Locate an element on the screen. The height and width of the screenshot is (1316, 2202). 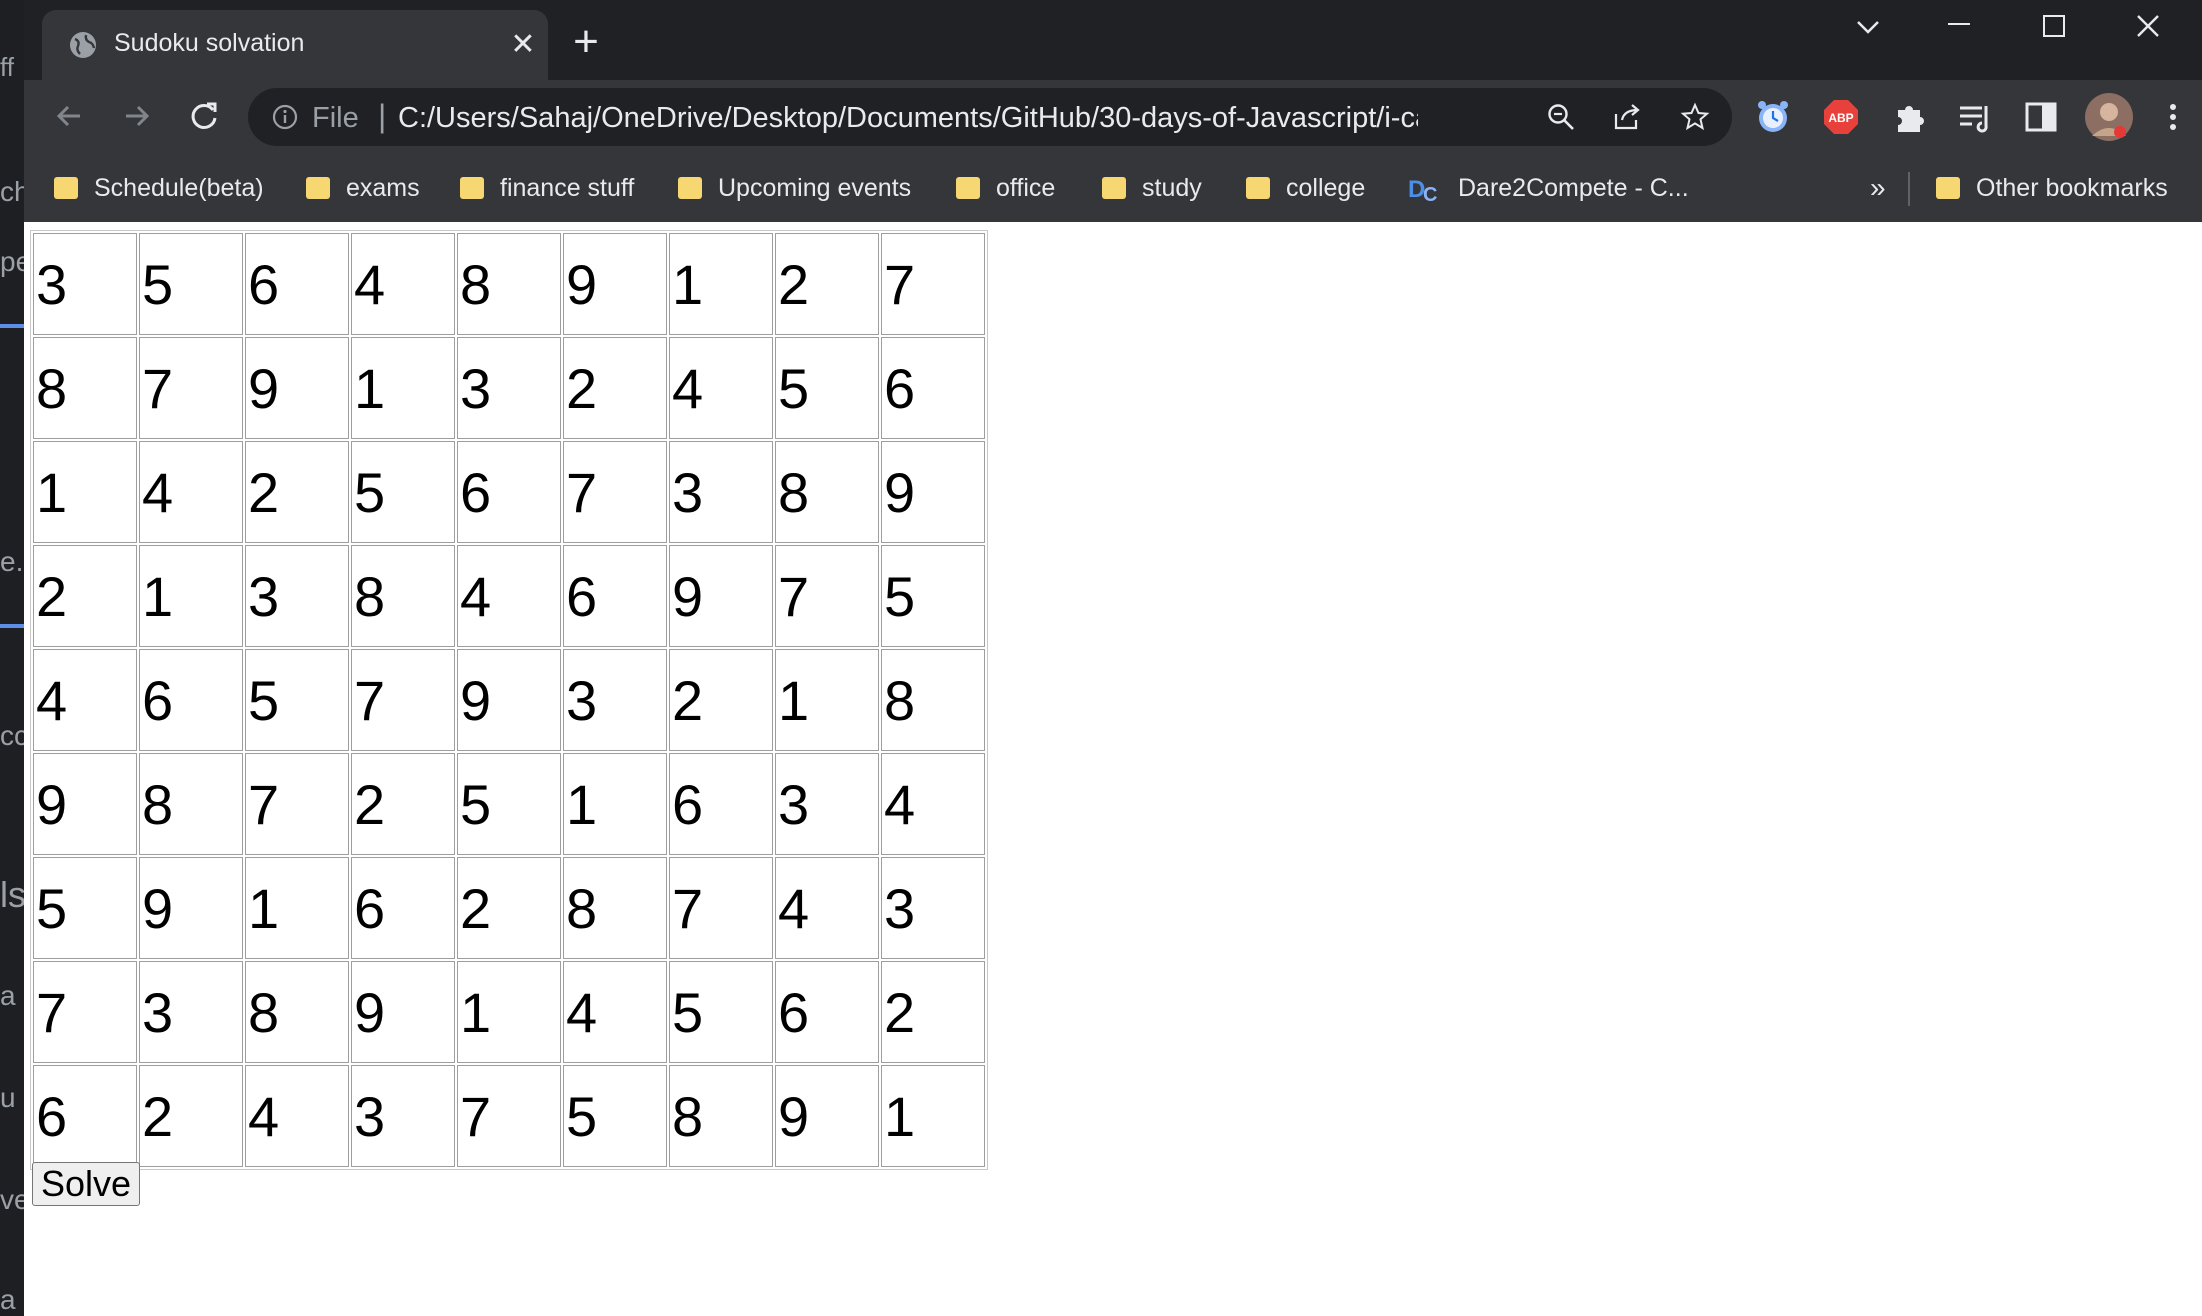
bookmark-college: college is located at coordinates (1305, 188).